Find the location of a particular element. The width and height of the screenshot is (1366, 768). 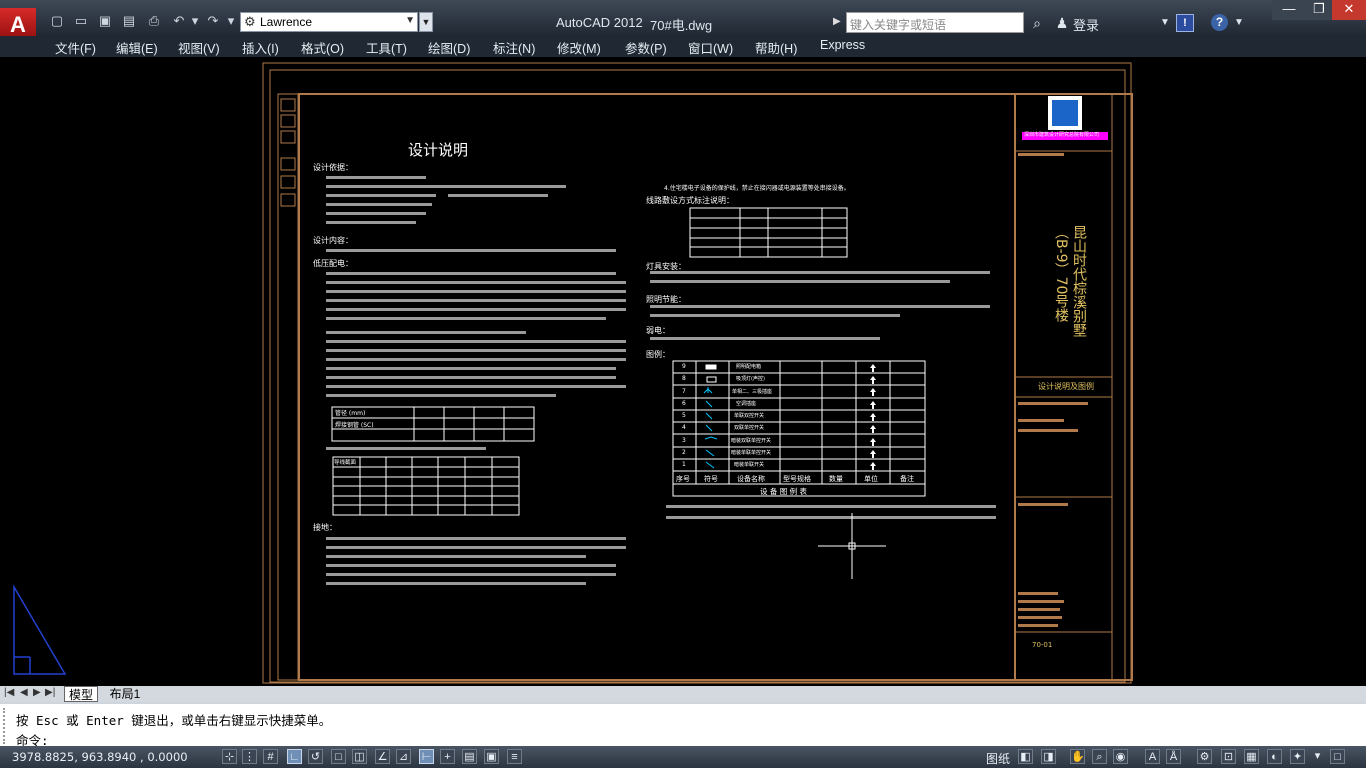

lineweight-icon: + is located at coordinates (447, 756).